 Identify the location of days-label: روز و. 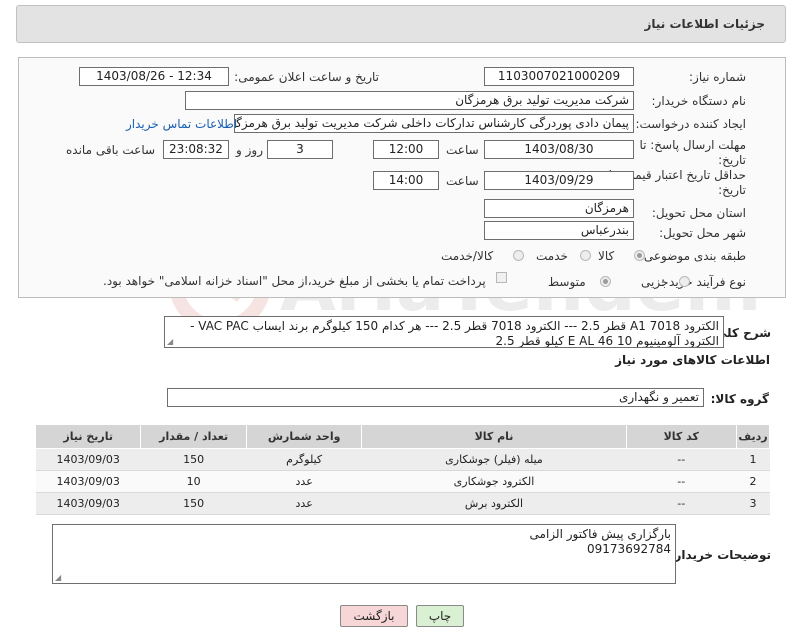
(249, 150).